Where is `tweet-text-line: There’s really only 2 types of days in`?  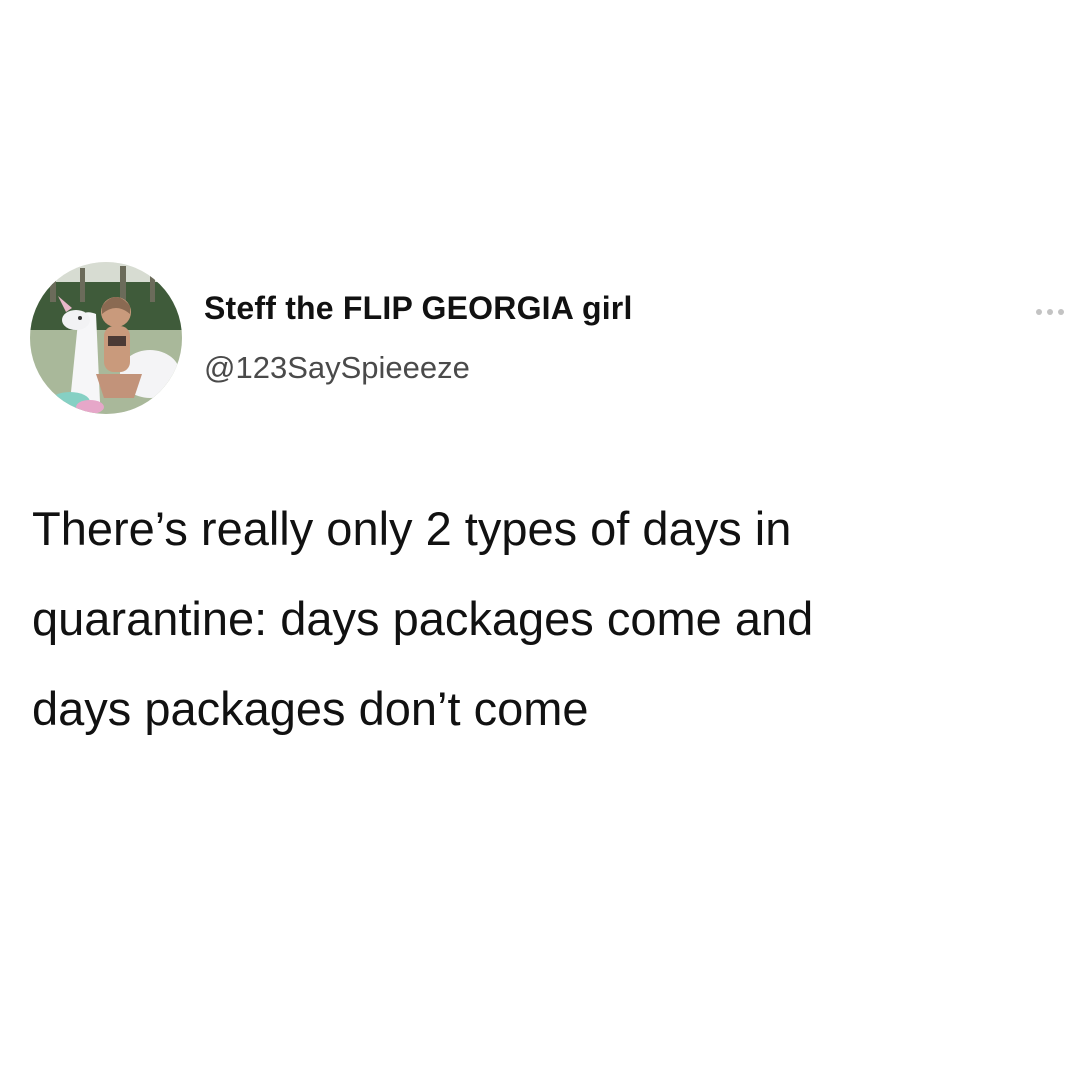 tweet-text-line: There’s really only 2 types of days in is located at coordinates (412, 528).